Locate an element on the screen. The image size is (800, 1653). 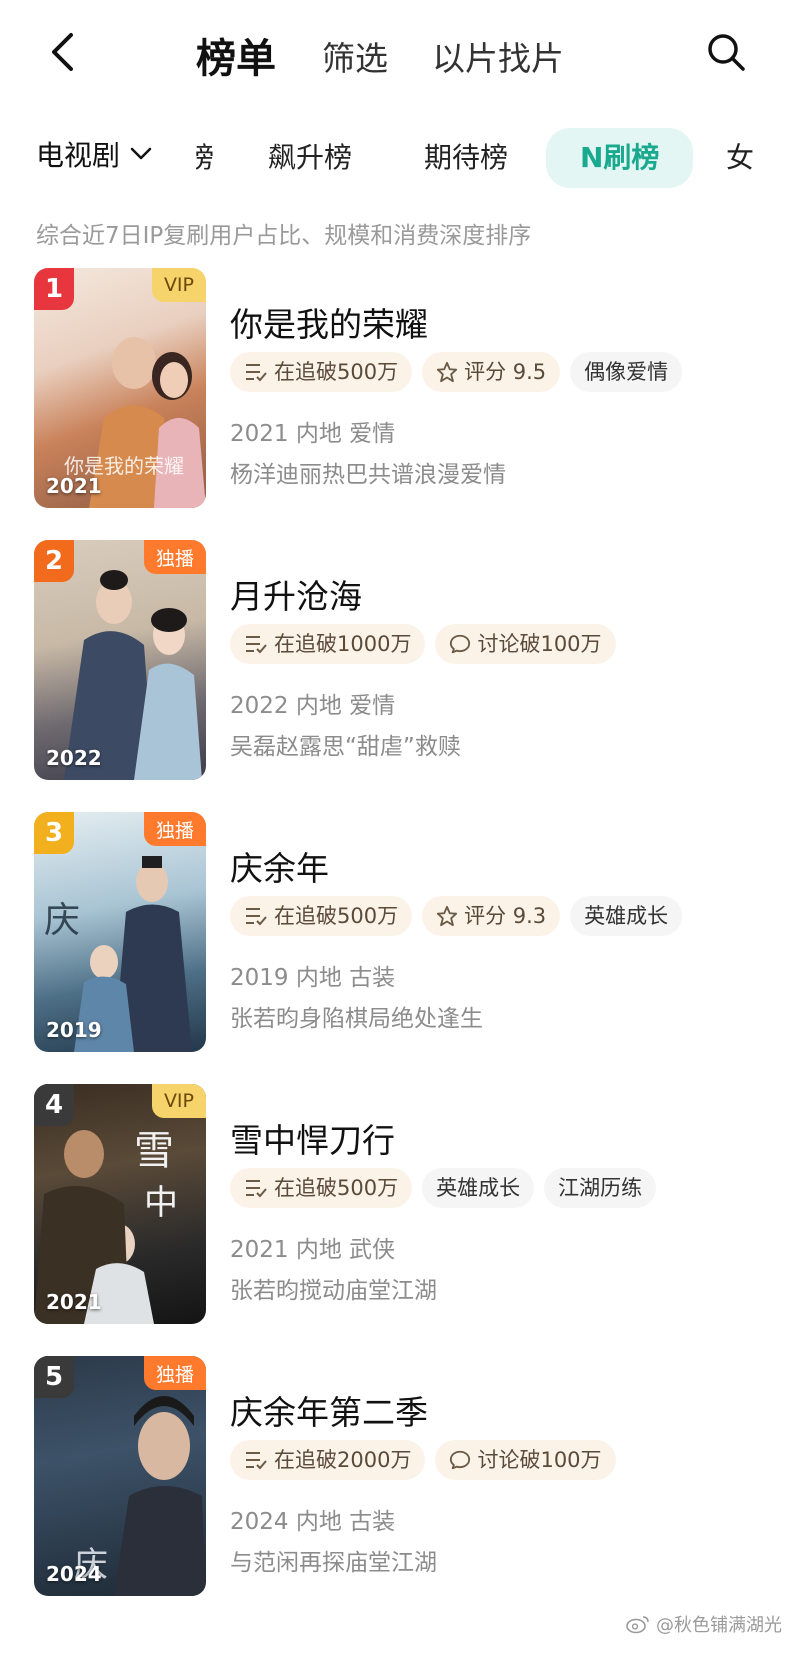
tag-genre: 偶像爱情 is located at coordinates (626, 372).